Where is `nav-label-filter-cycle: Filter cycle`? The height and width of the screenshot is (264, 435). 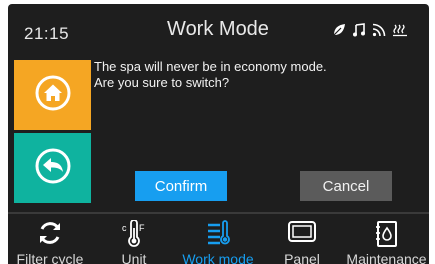 nav-label-filter-cycle: Filter cycle is located at coordinates (50, 257).